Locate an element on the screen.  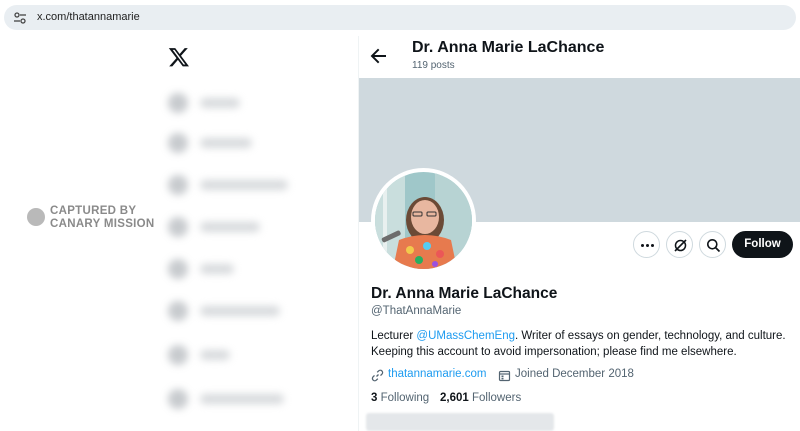
blurred-content is located at coordinates (460, 422).